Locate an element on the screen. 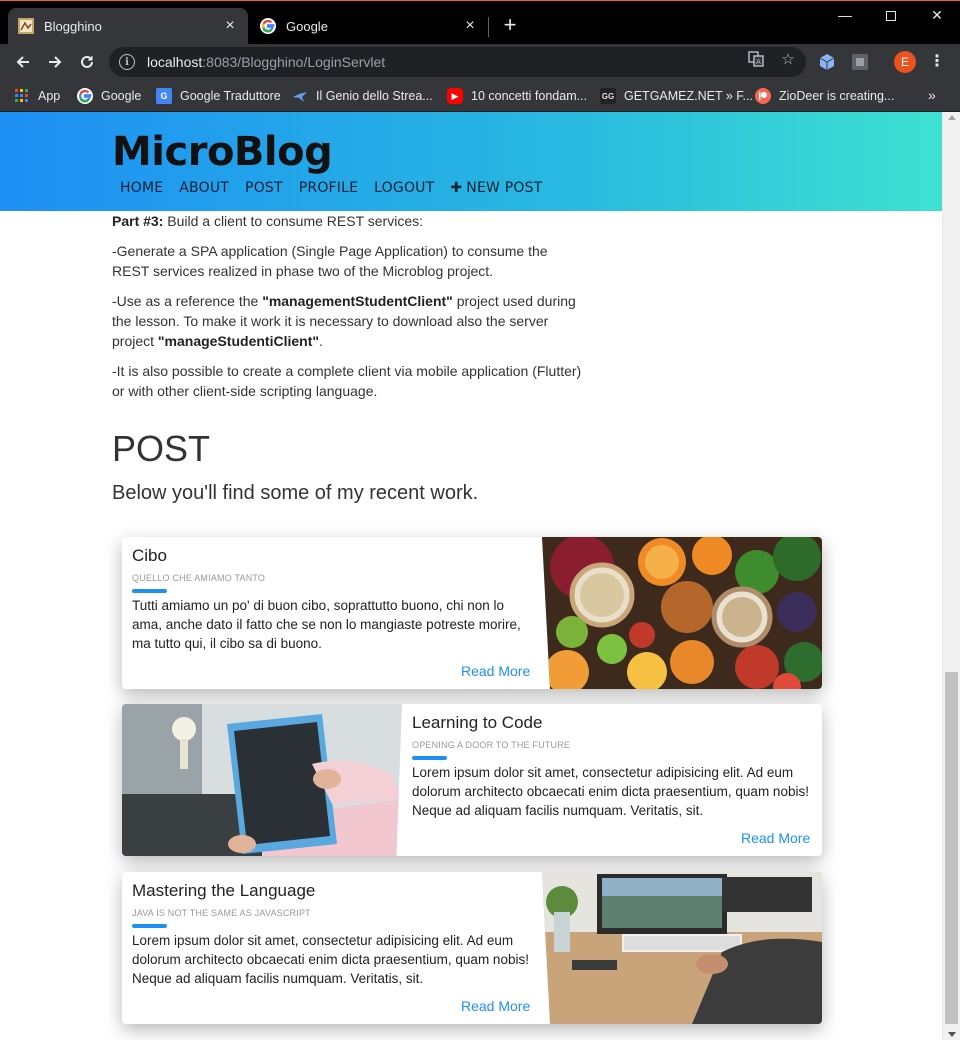 Image resolution: width=960 pixels, height=1040 pixels. bookmark-google-traduttore: G Google Traduttore is located at coordinates (218, 96).